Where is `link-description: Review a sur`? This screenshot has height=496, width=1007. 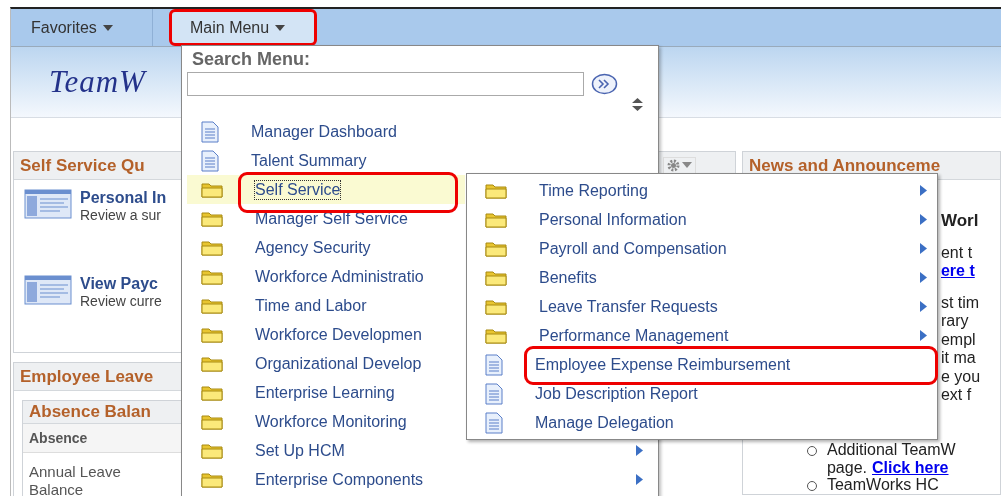 link-description: Review a sur is located at coordinates (121, 215).